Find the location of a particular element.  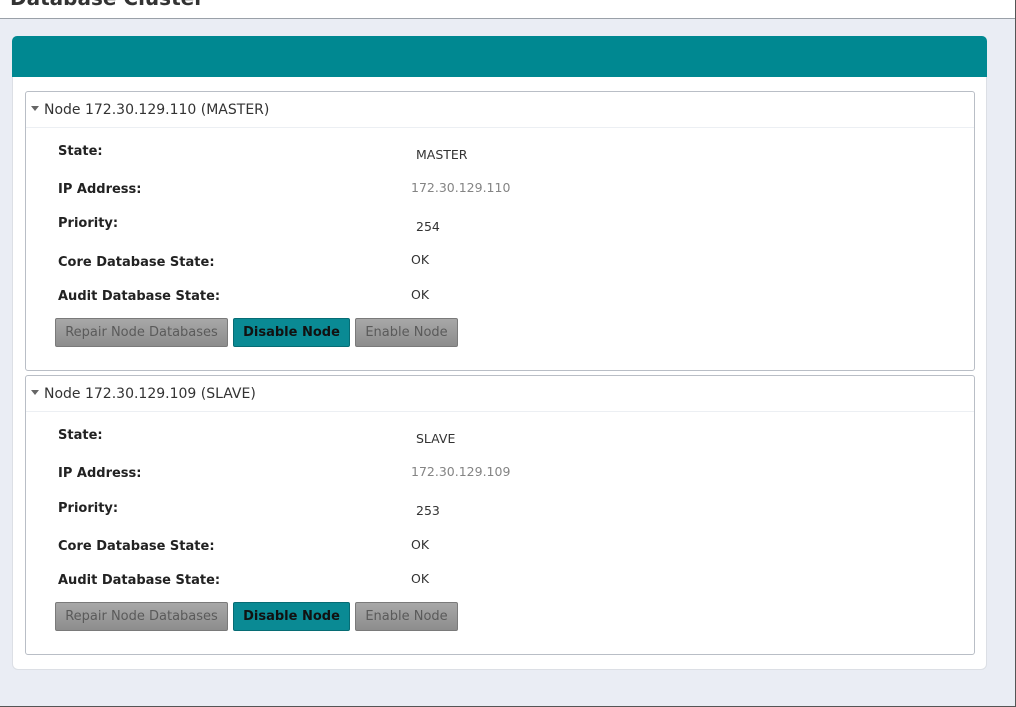

state-value: MASTER is located at coordinates (442, 154).